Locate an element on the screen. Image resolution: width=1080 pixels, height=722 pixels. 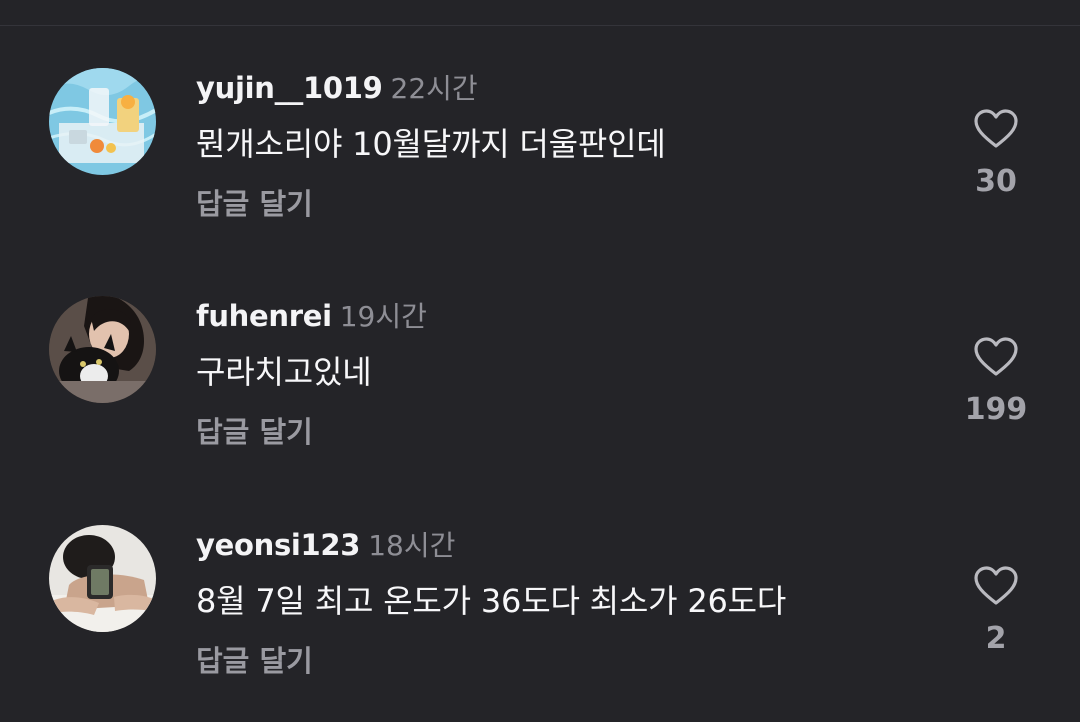
username: yujin__1019 is located at coordinates (289, 88).